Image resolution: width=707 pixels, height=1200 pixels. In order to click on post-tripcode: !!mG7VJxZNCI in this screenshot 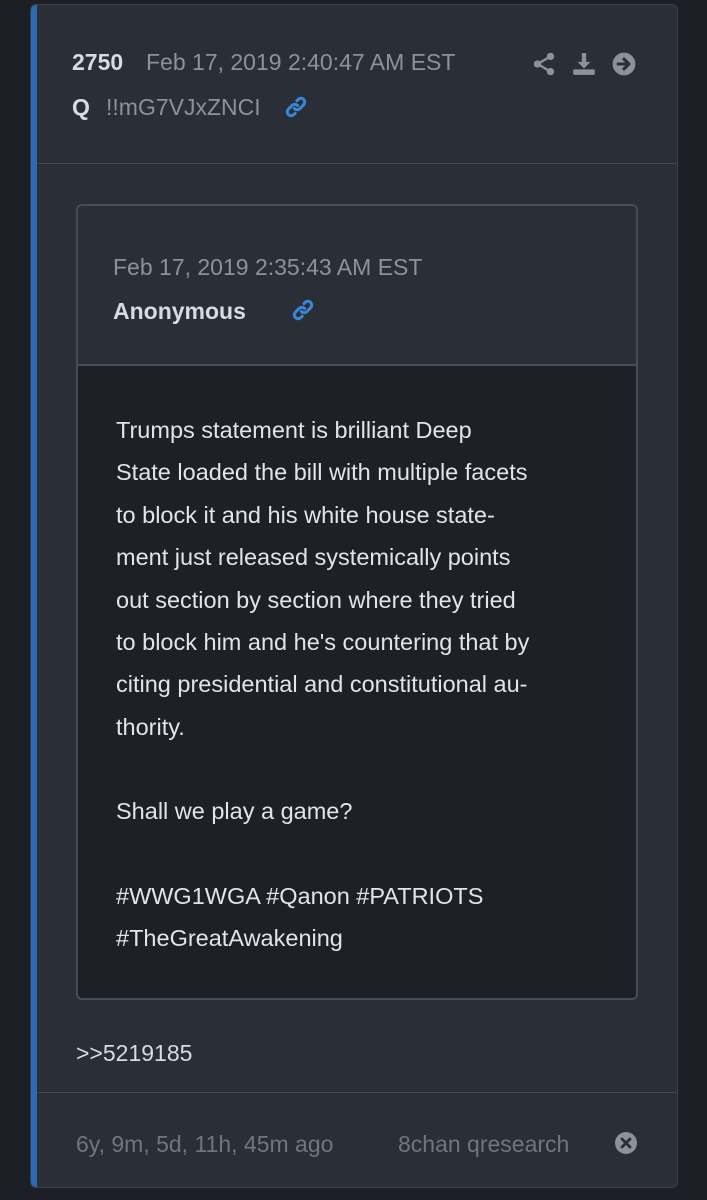, I will do `click(183, 107)`.